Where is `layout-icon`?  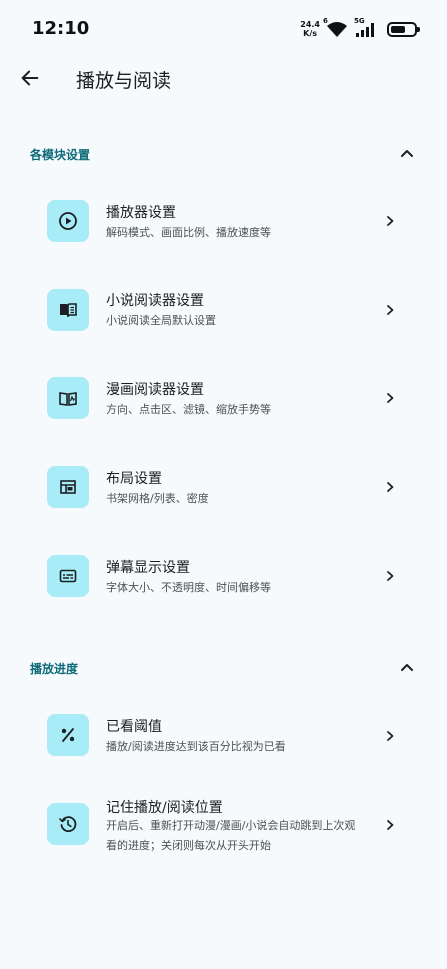 layout-icon is located at coordinates (68, 487).